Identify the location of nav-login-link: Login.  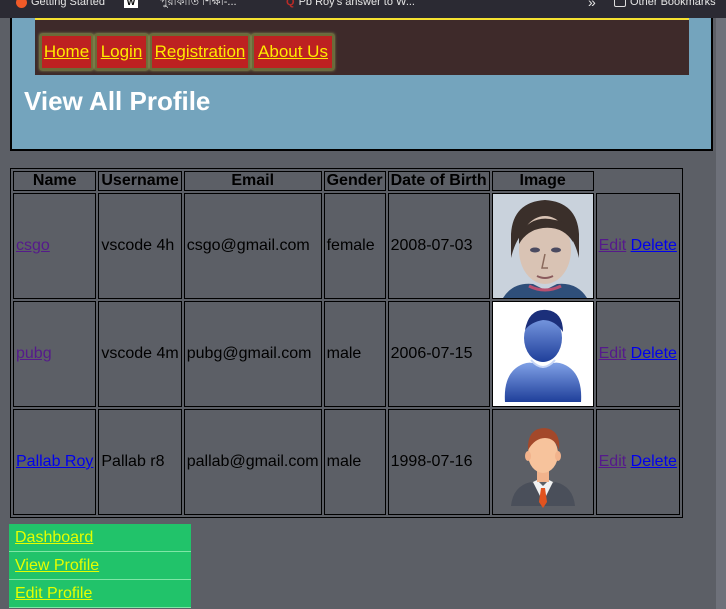
(121, 52).